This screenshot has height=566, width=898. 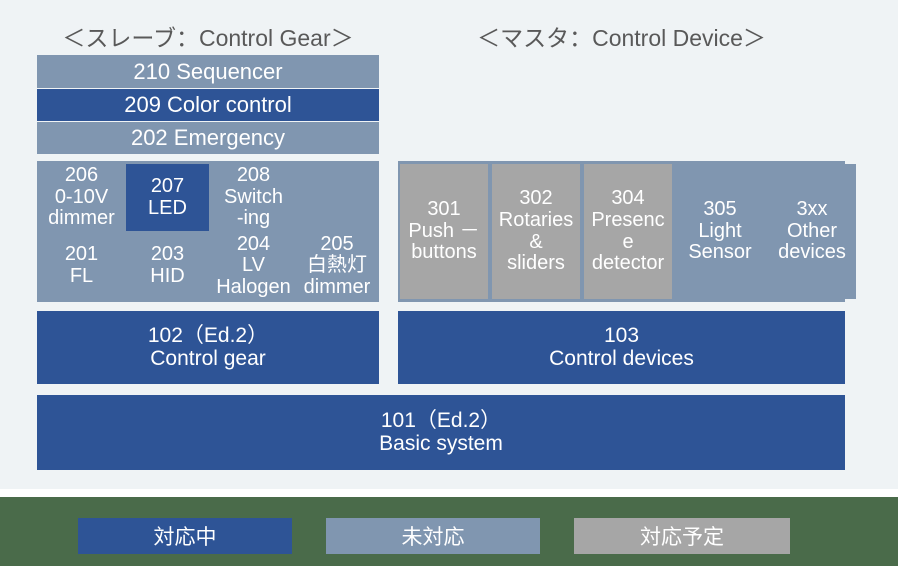 I want to click on column-heading-master: ＜マスタ：Control Device＞, so click(x=621, y=38).